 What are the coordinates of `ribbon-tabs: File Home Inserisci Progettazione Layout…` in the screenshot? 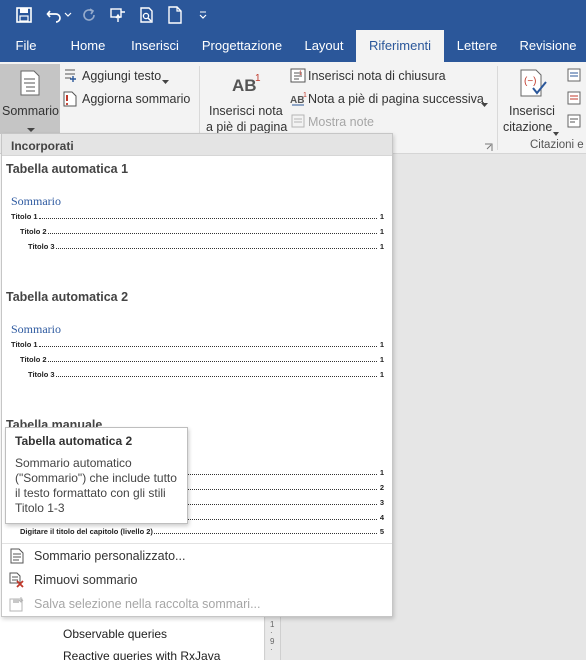 It's located at (293, 46).